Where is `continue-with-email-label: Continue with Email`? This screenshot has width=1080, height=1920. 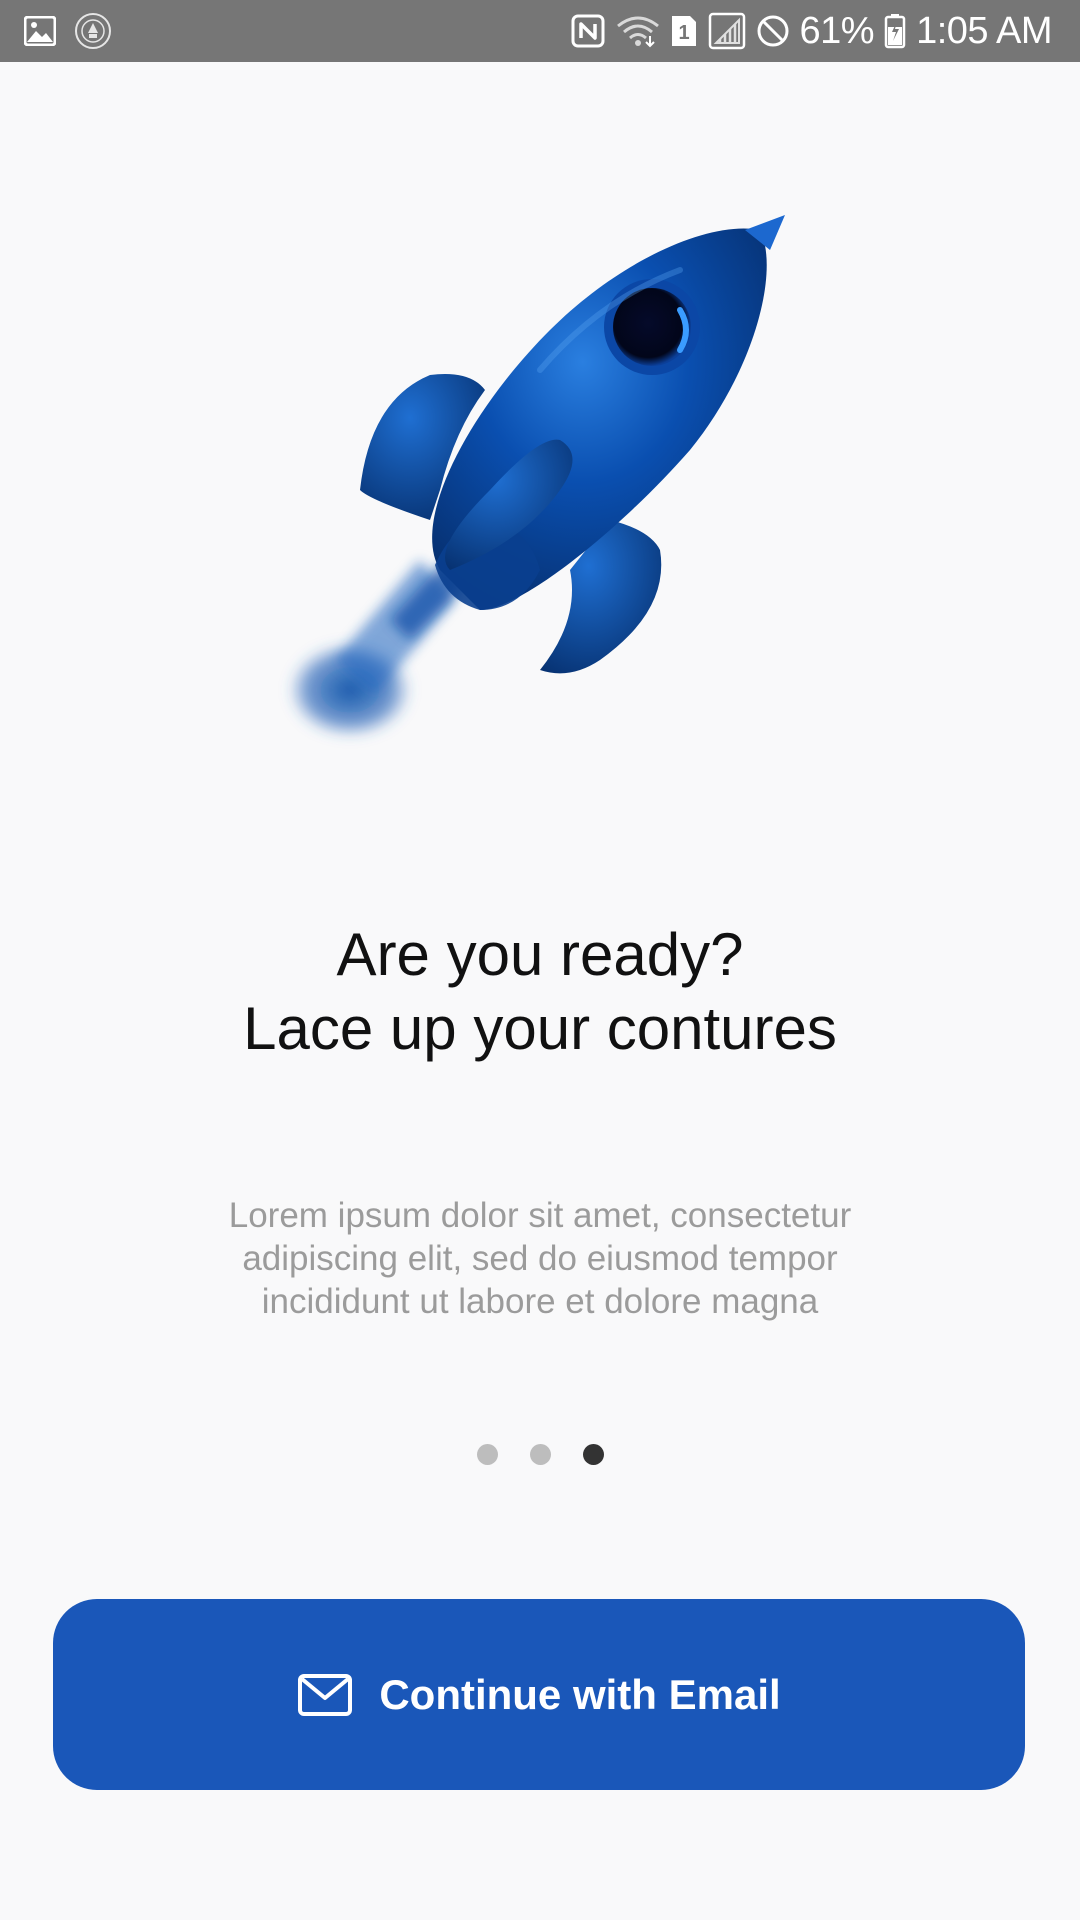
continue-with-email-label: Continue with Email is located at coordinates (580, 1694).